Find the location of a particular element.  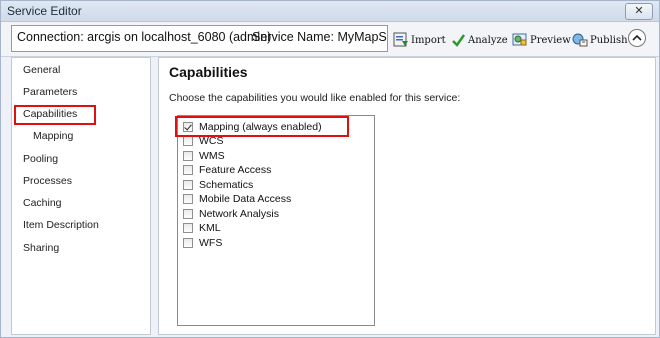

chevron-up-icon is located at coordinates (637, 37).